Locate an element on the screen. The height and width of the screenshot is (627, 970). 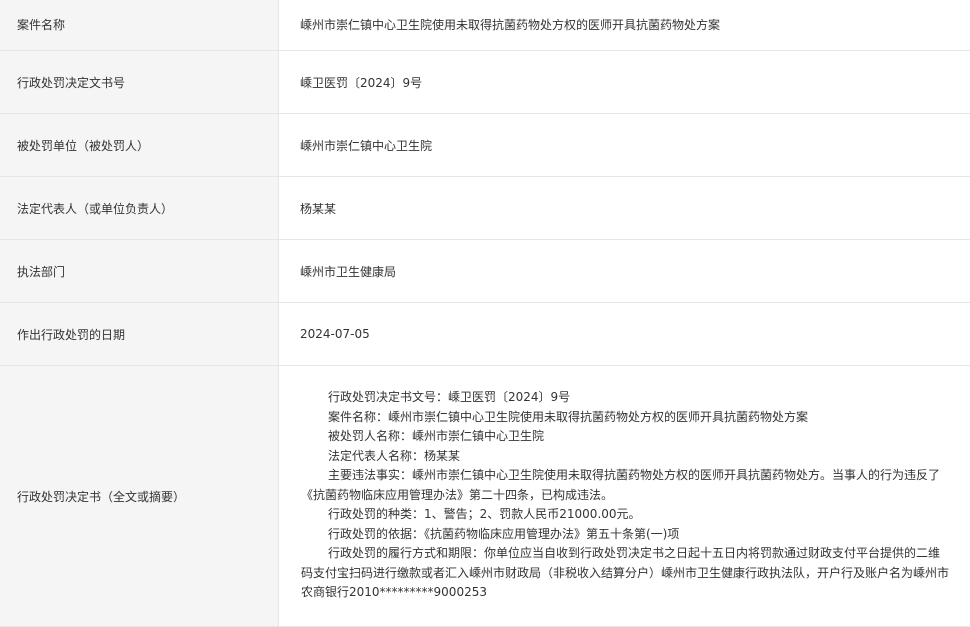
row-legal-representative: 法定代表人（或单位负责人） 杨某某 is located at coordinates (485, 208).